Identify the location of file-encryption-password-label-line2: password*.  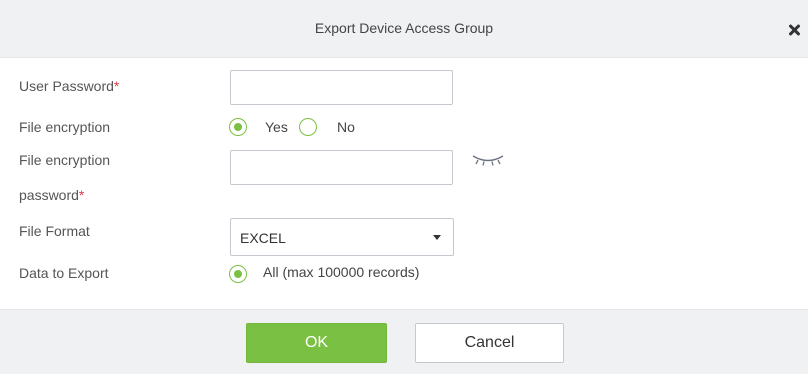
(51, 195).